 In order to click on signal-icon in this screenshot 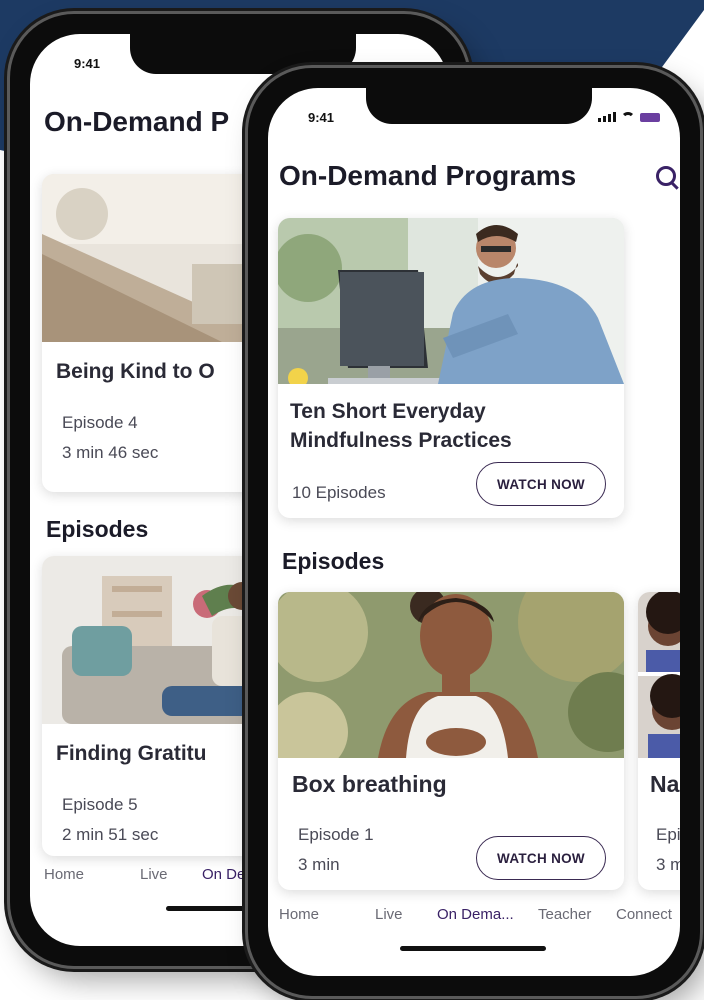, I will do `click(607, 117)`.